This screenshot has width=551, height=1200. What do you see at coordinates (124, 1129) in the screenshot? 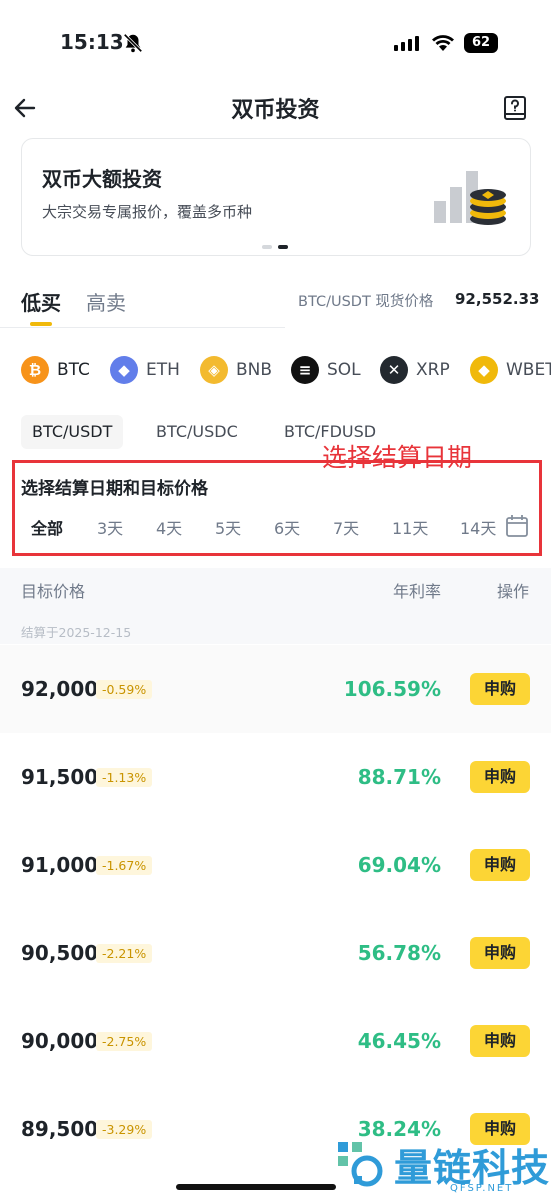
I see `price-diff-badge: -3.29%` at bounding box center [124, 1129].